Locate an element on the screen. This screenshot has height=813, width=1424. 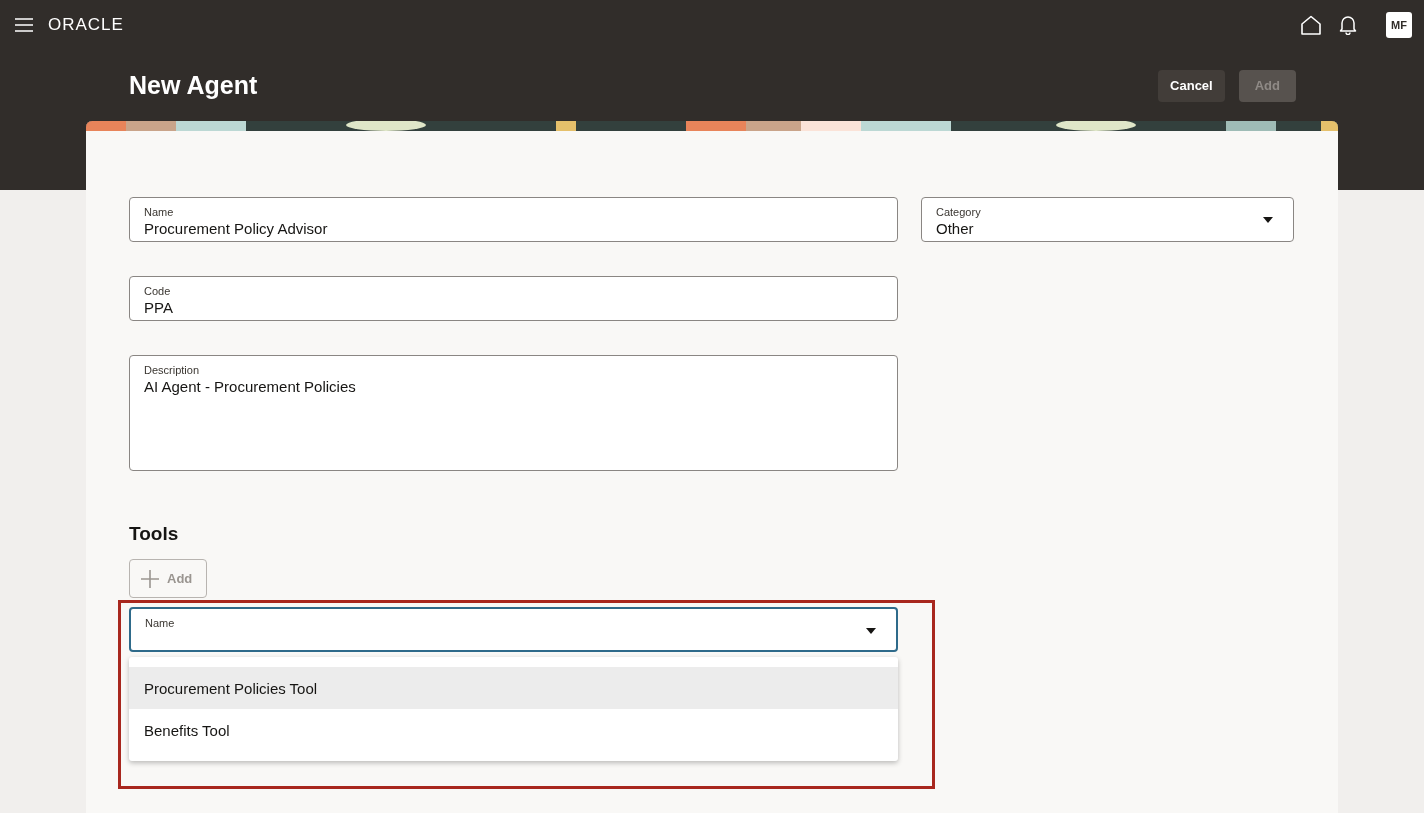
brand-logo: ORACLE is located at coordinates (86, 25).